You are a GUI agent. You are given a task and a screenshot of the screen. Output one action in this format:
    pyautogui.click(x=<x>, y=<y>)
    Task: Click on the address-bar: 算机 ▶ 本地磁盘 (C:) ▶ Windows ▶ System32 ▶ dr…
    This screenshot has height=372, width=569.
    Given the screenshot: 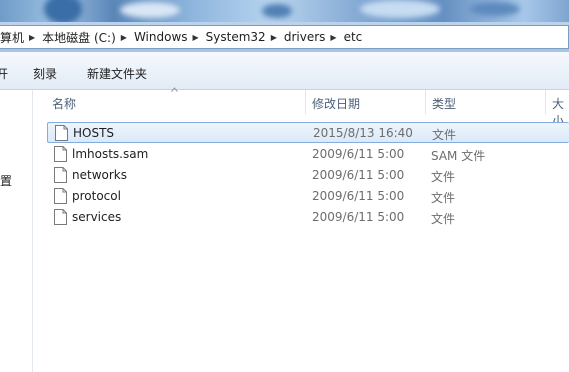 What is the action you would take?
    pyautogui.click(x=284, y=37)
    